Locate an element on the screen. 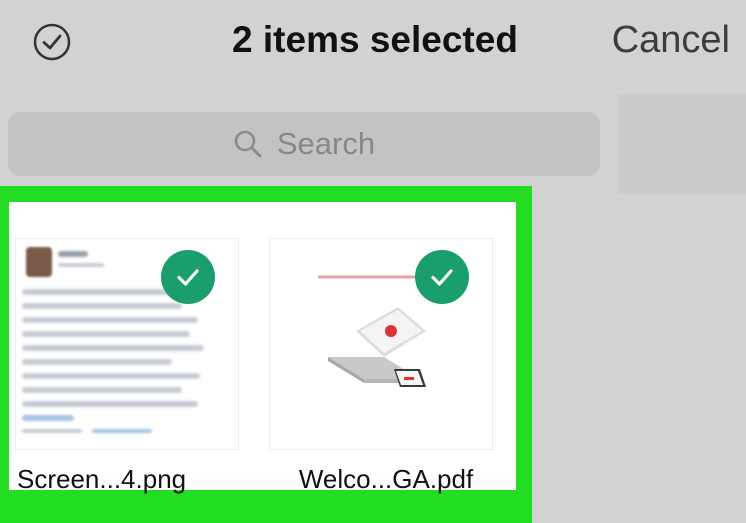  file-name: Screen...4.png is located at coordinates (102, 479).